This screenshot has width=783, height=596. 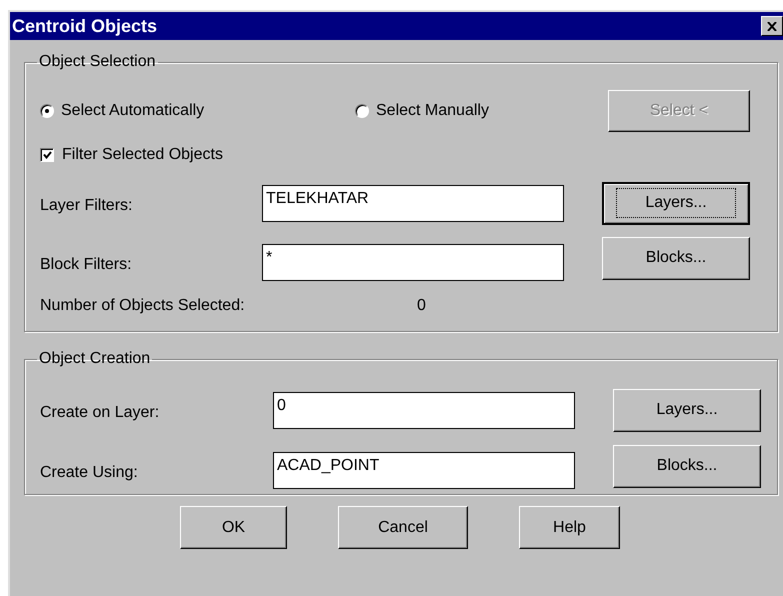 What do you see at coordinates (233, 527) in the screenshot?
I see `dialog-button: OK` at bounding box center [233, 527].